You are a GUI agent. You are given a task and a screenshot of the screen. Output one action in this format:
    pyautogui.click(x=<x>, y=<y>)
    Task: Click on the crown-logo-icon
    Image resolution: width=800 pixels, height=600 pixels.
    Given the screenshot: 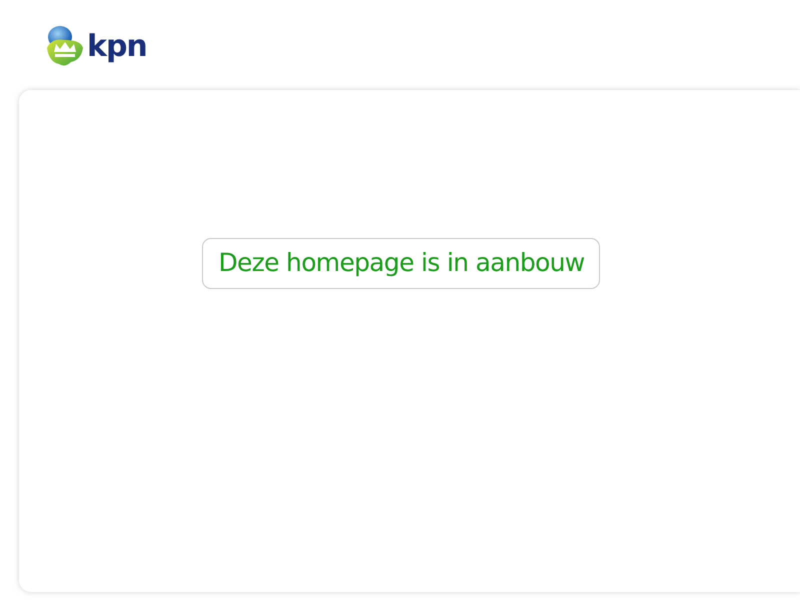 What is the action you would take?
    pyautogui.click(x=65, y=46)
    